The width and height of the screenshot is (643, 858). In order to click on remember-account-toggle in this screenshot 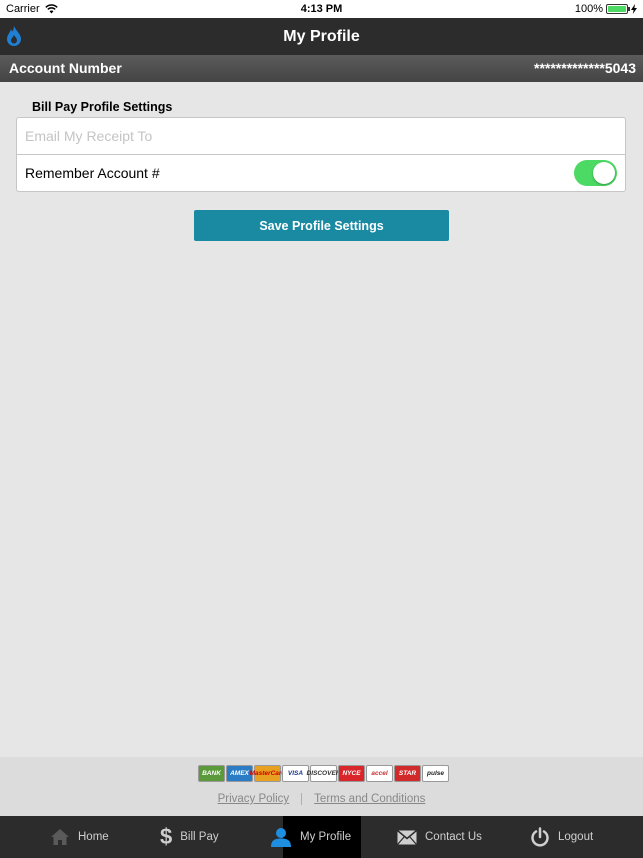, I will do `click(595, 173)`.